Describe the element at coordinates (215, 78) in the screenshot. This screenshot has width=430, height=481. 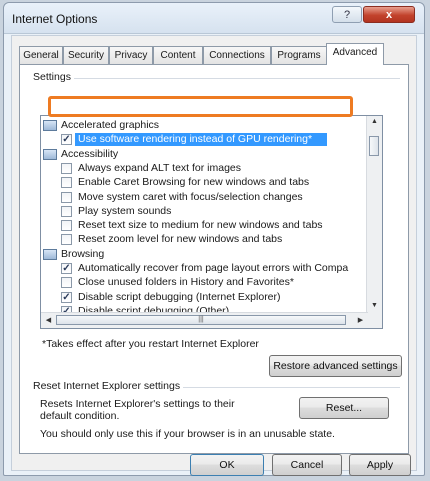
I see `settings-divider` at that location.